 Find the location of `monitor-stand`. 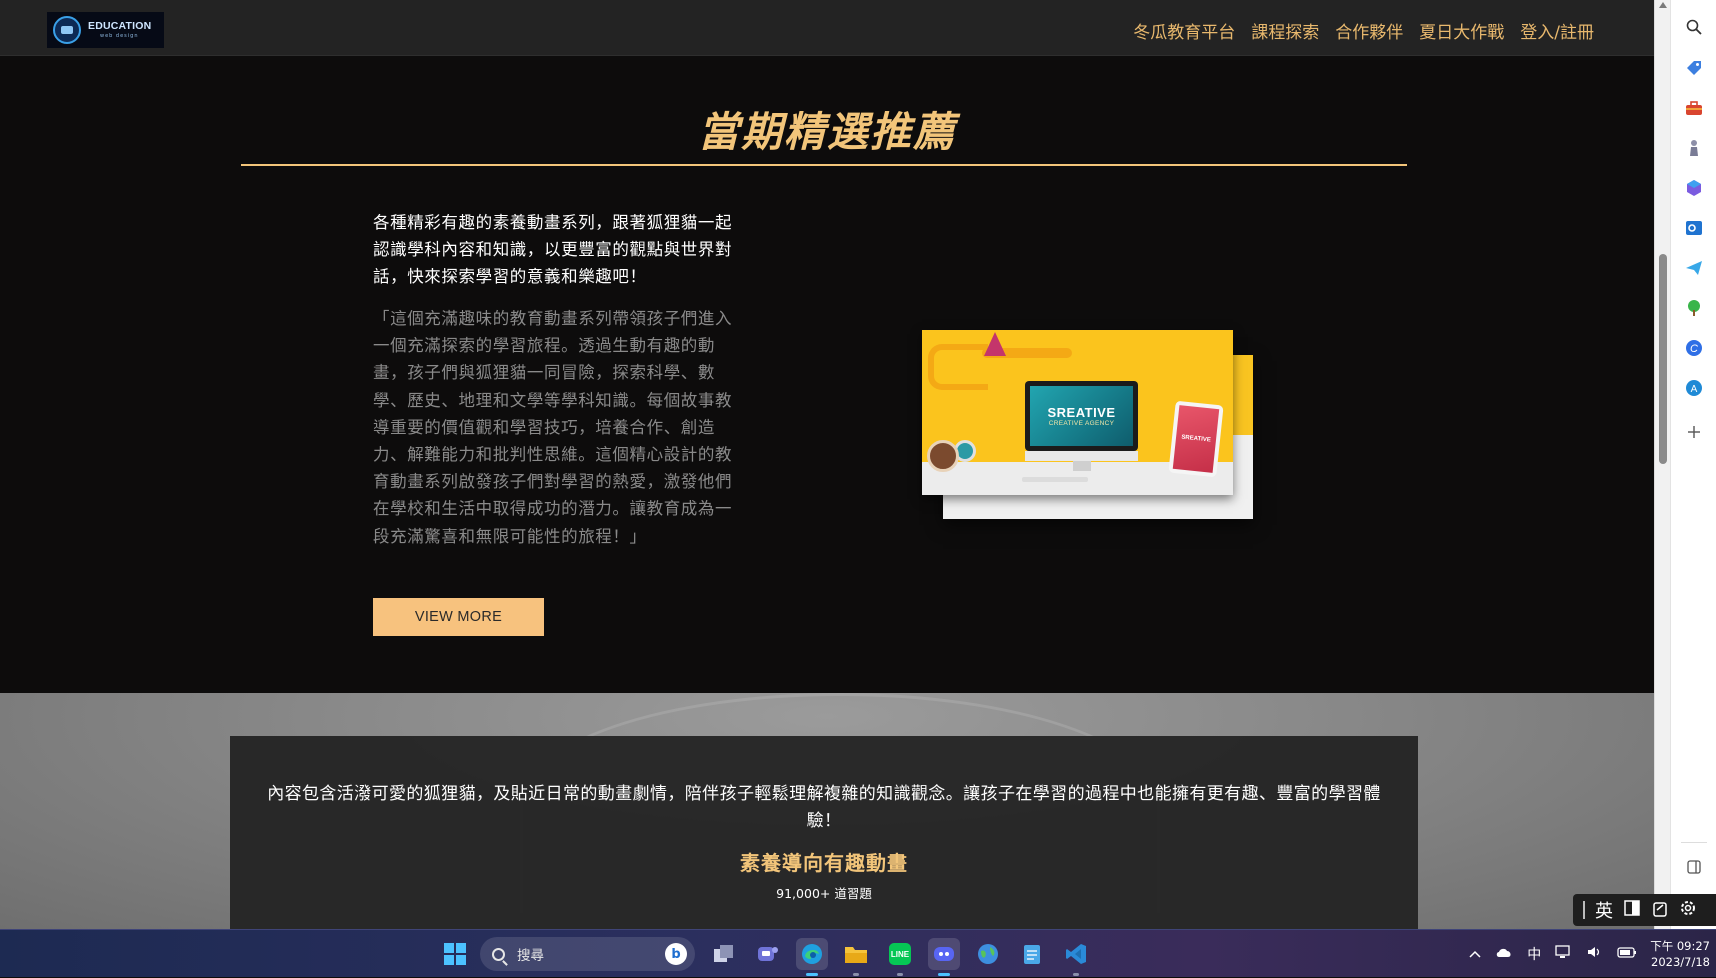

monitor-stand is located at coordinates (1082, 466).